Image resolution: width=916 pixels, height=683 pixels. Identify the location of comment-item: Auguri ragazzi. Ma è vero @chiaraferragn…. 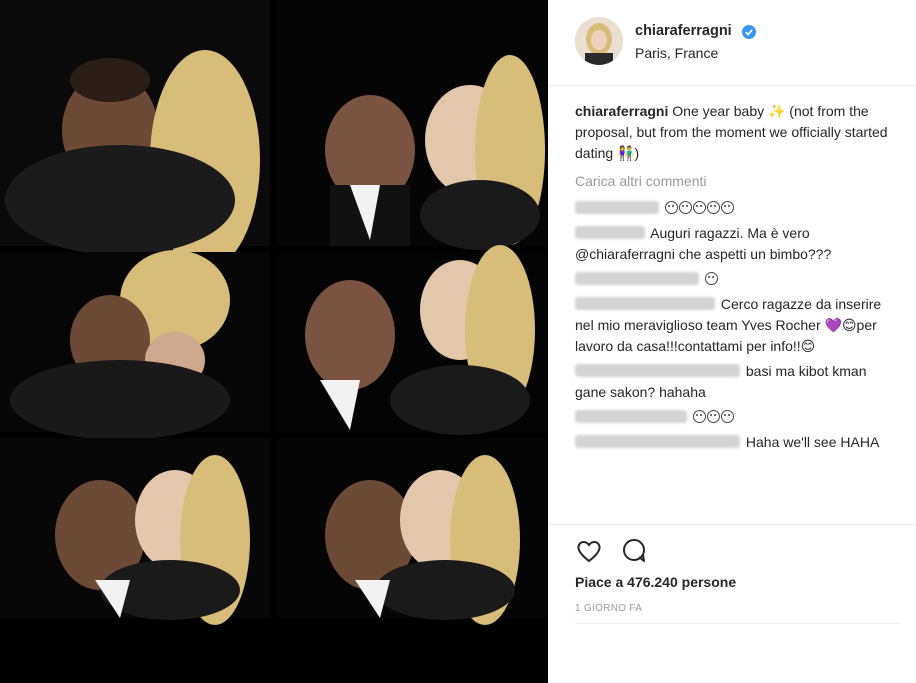
(737, 244).